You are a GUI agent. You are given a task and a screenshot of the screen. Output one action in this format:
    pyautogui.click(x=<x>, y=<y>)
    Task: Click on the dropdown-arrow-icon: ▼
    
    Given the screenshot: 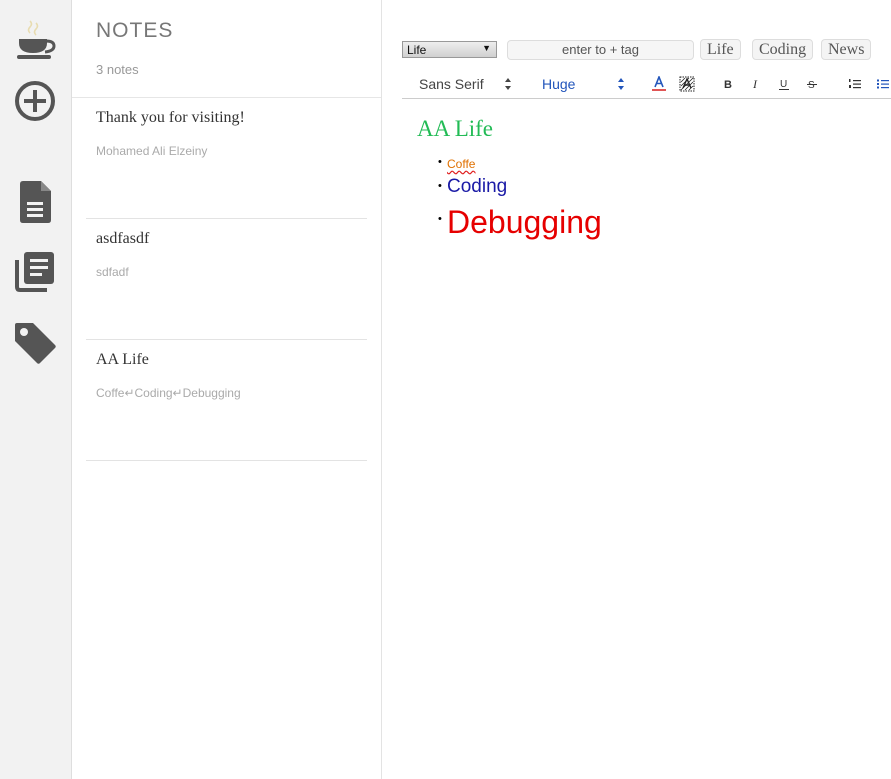 What is the action you would take?
    pyautogui.click(x=486, y=48)
    